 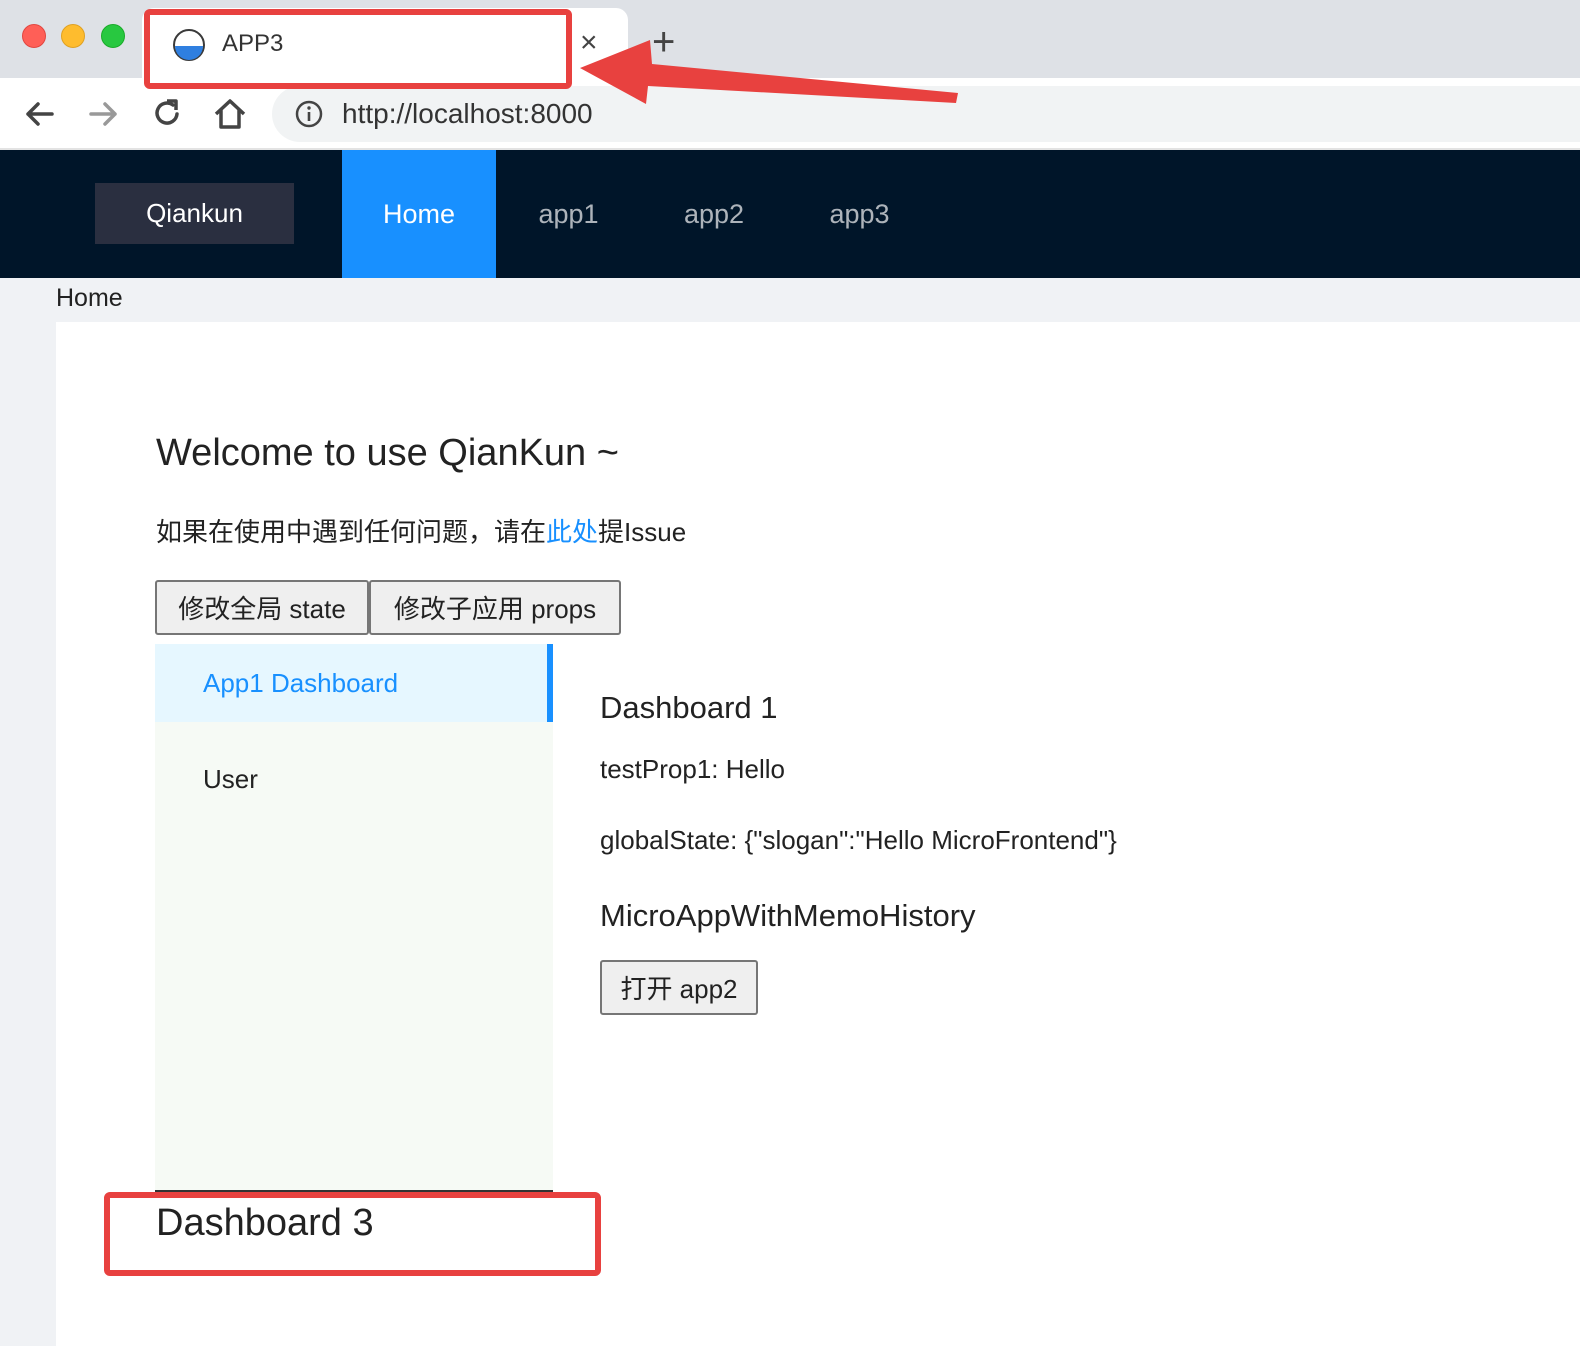 I want to click on change-props-button: 修改子应用 props, so click(x=495, y=607).